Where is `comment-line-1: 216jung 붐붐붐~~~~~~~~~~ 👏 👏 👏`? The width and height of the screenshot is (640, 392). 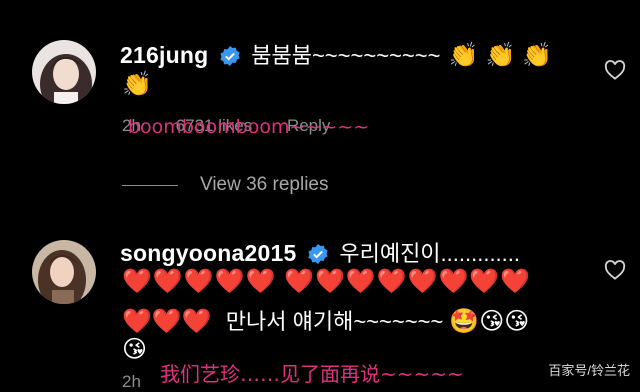
comment-line-1: 216jung 붐붐붐~~~~~~~~~~ 👏 👏 👏 is located at coordinates (336, 55).